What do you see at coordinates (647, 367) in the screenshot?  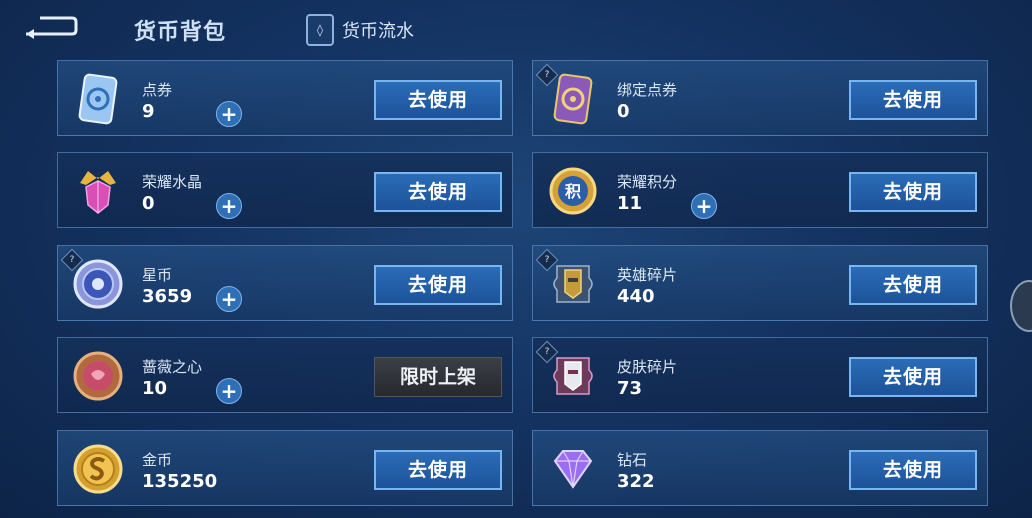 I see `currency-name: 皮肤碎片` at bounding box center [647, 367].